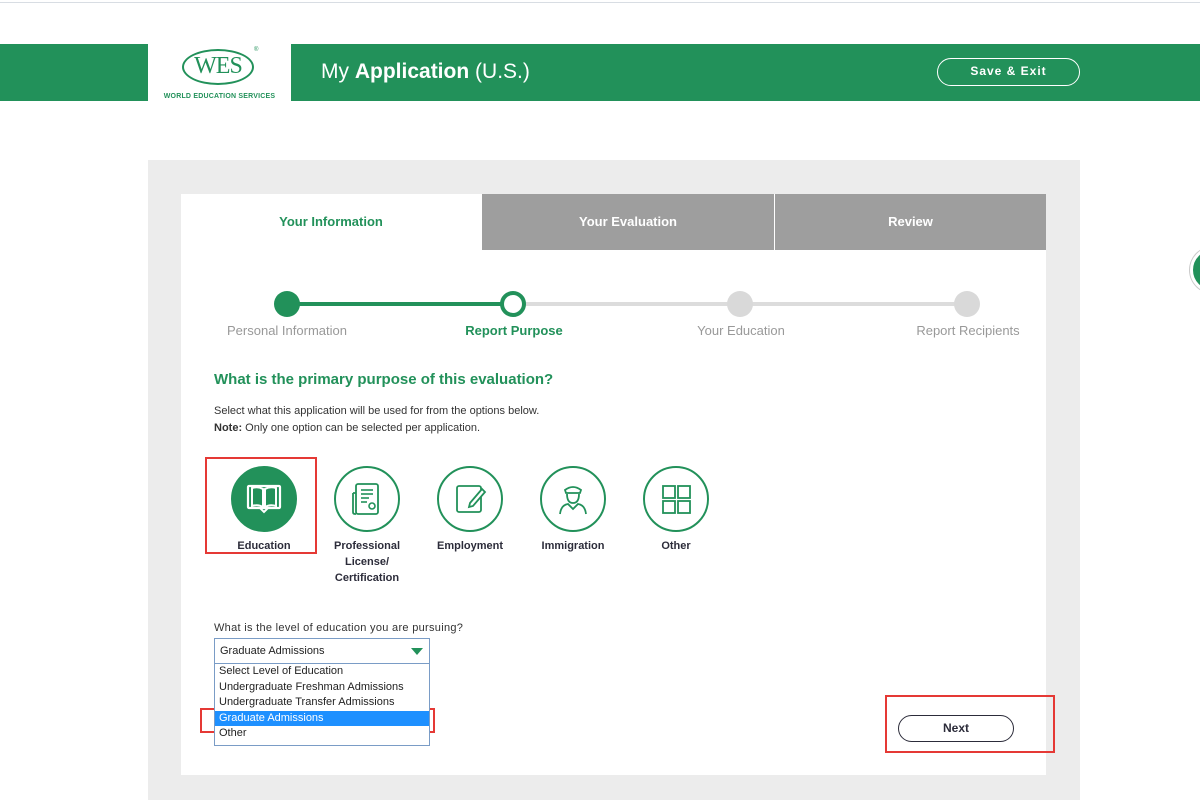 The width and height of the screenshot is (1200, 800). I want to click on purpose-label: Professional License/ Certification, so click(367, 562).